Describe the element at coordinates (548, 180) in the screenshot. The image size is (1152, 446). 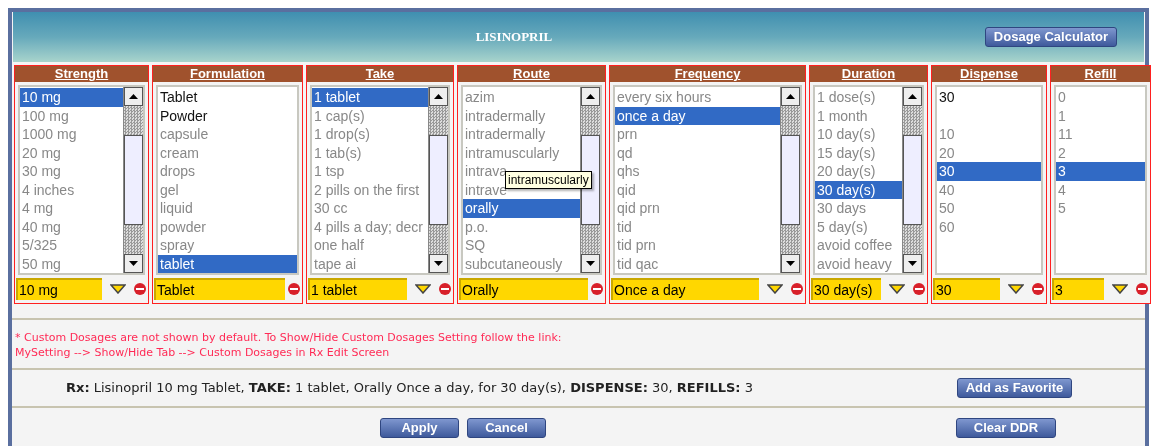
I see `tooltip: intramuscularly` at that location.